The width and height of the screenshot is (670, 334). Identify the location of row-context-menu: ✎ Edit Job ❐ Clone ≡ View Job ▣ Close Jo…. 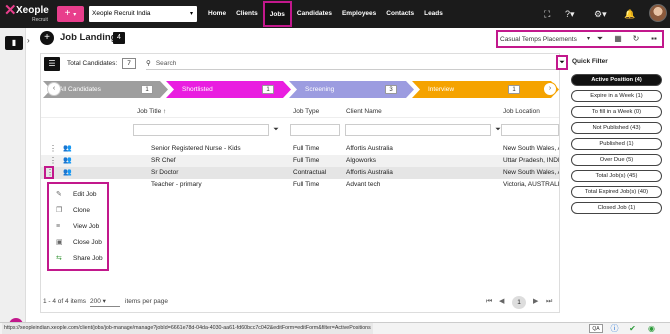
(78, 226).